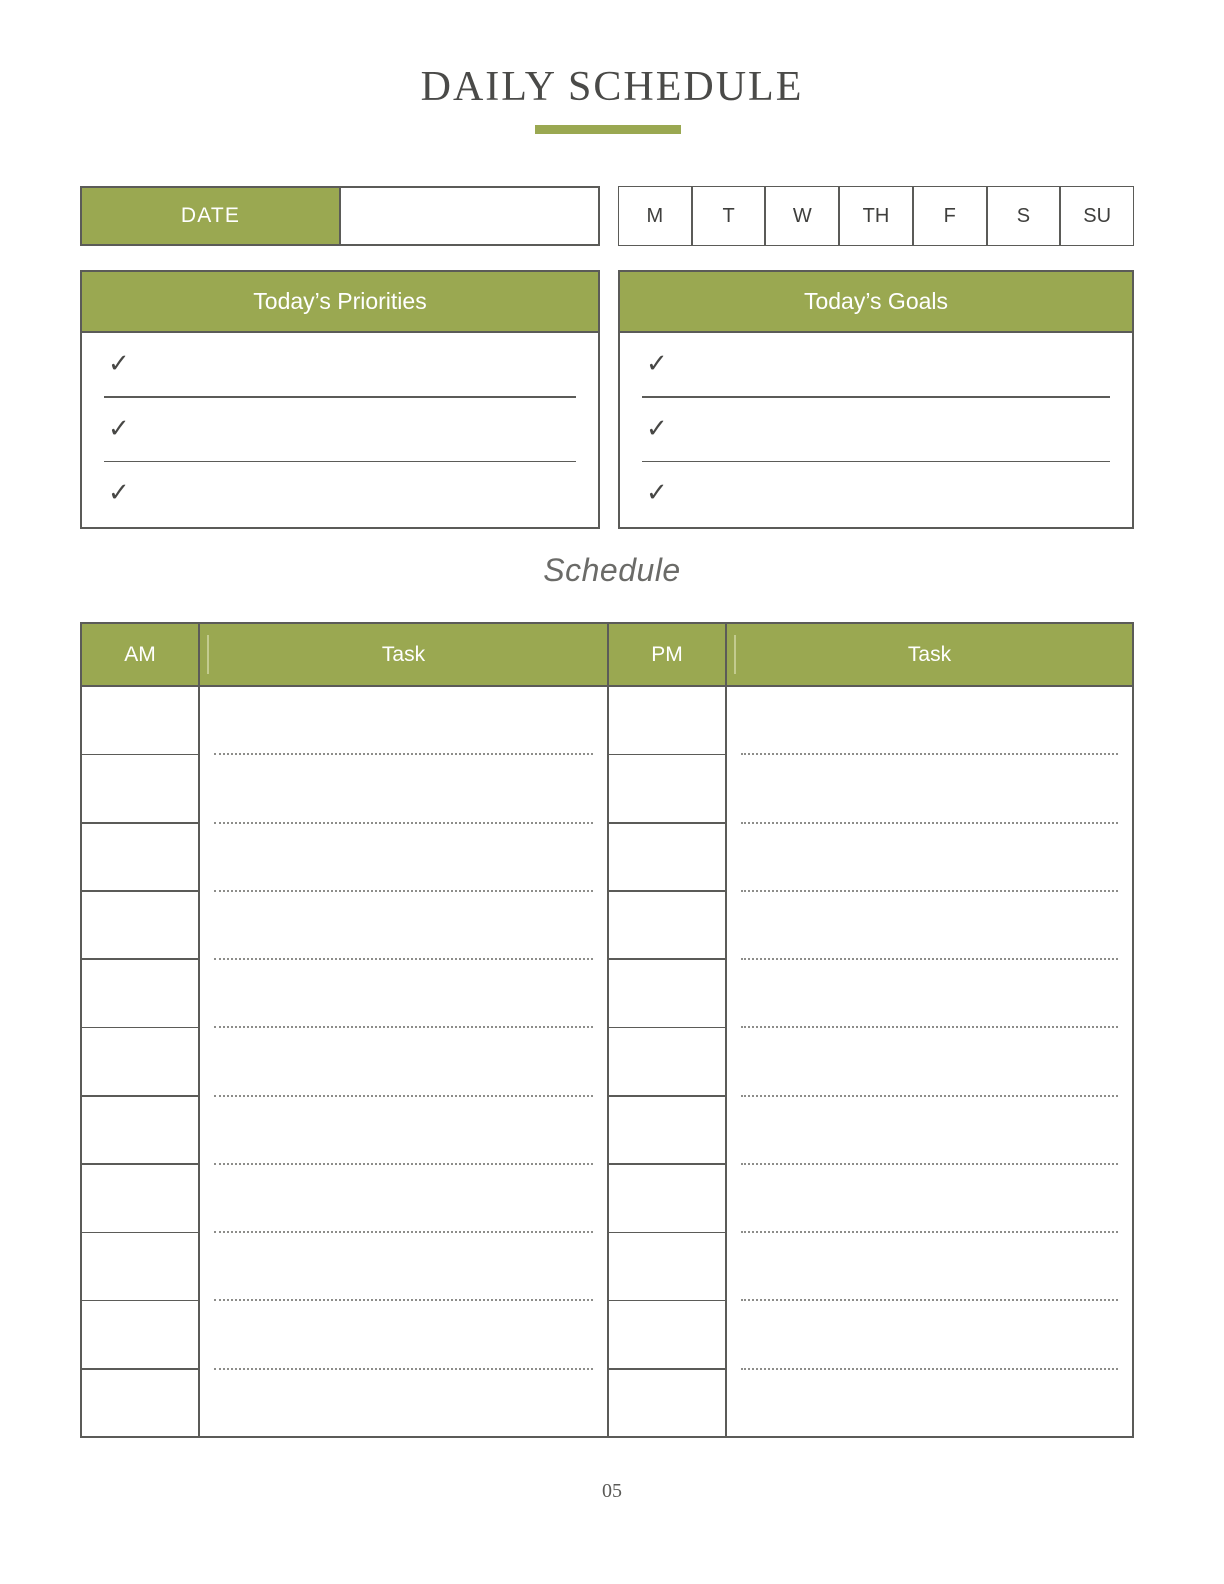  What do you see at coordinates (612, 570) in the screenshot?
I see `schedule-section-heading: Schedule` at bounding box center [612, 570].